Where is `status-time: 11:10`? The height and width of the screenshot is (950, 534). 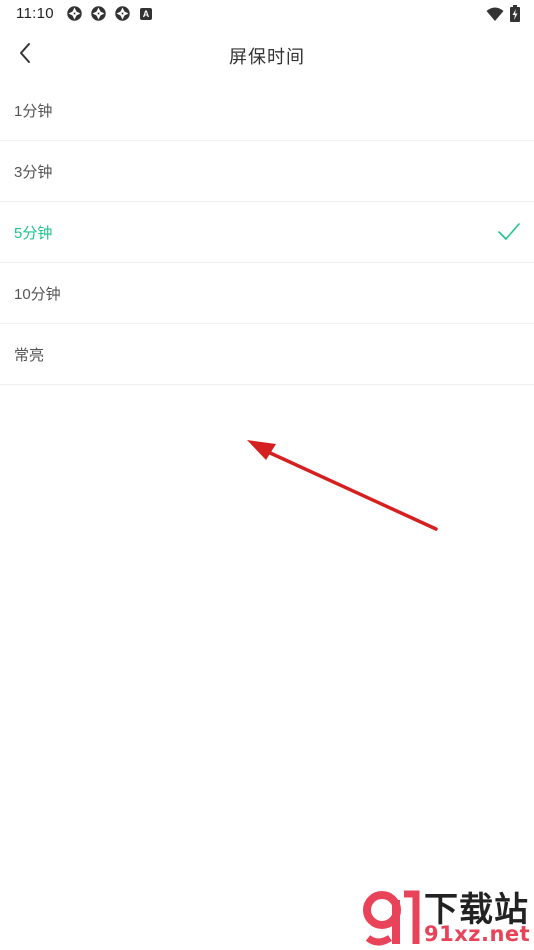 status-time: 11:10 is located at coordinates (35, 13).